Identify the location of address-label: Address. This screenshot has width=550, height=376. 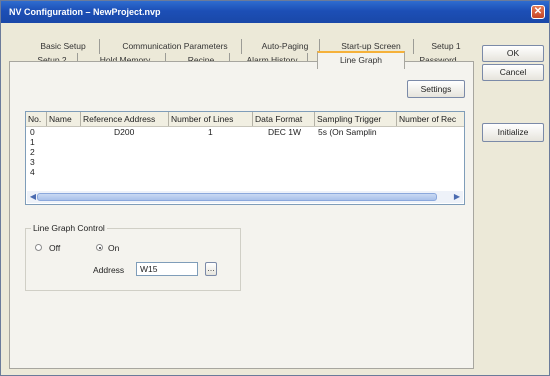
(109, 270).